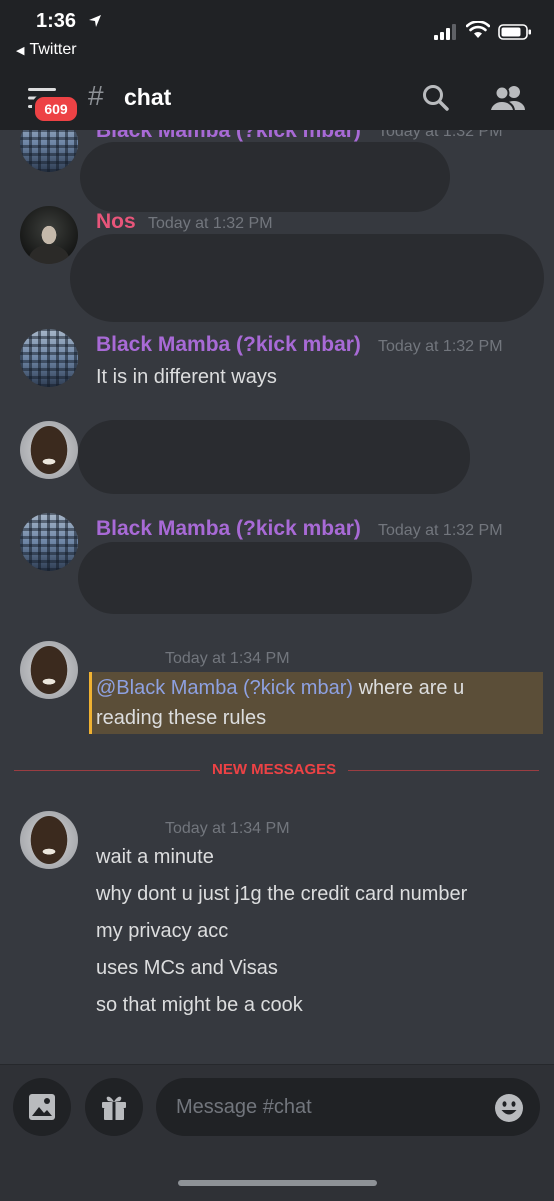 Image resolution: width=554 pixels, height=1201 pixels. Describe the element at coordinates (277, 33) in the screenshot. I see `status-bar: 1:36 ◀ Twitter` at that location.